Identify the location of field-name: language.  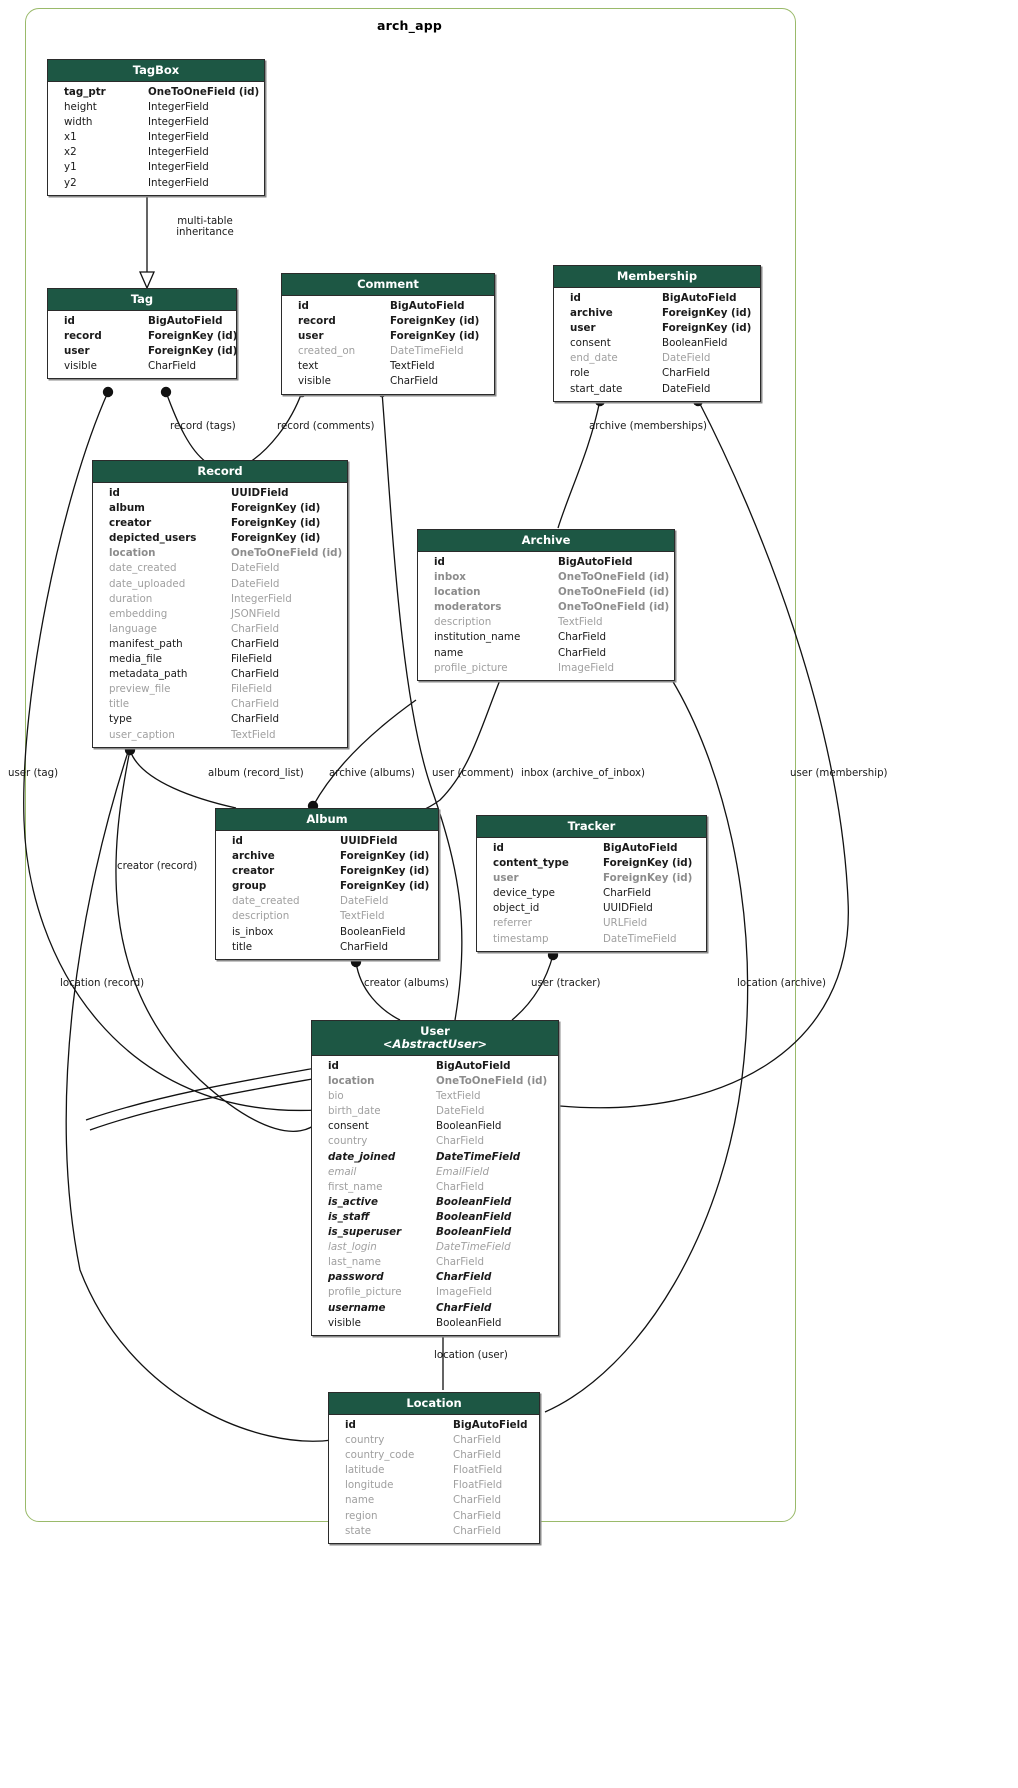
(133, 628).